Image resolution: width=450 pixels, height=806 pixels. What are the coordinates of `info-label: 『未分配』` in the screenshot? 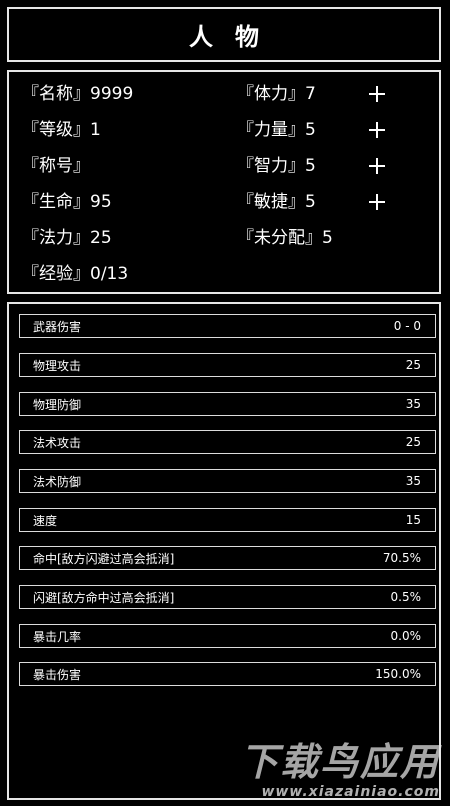 It's located at (279, 238).